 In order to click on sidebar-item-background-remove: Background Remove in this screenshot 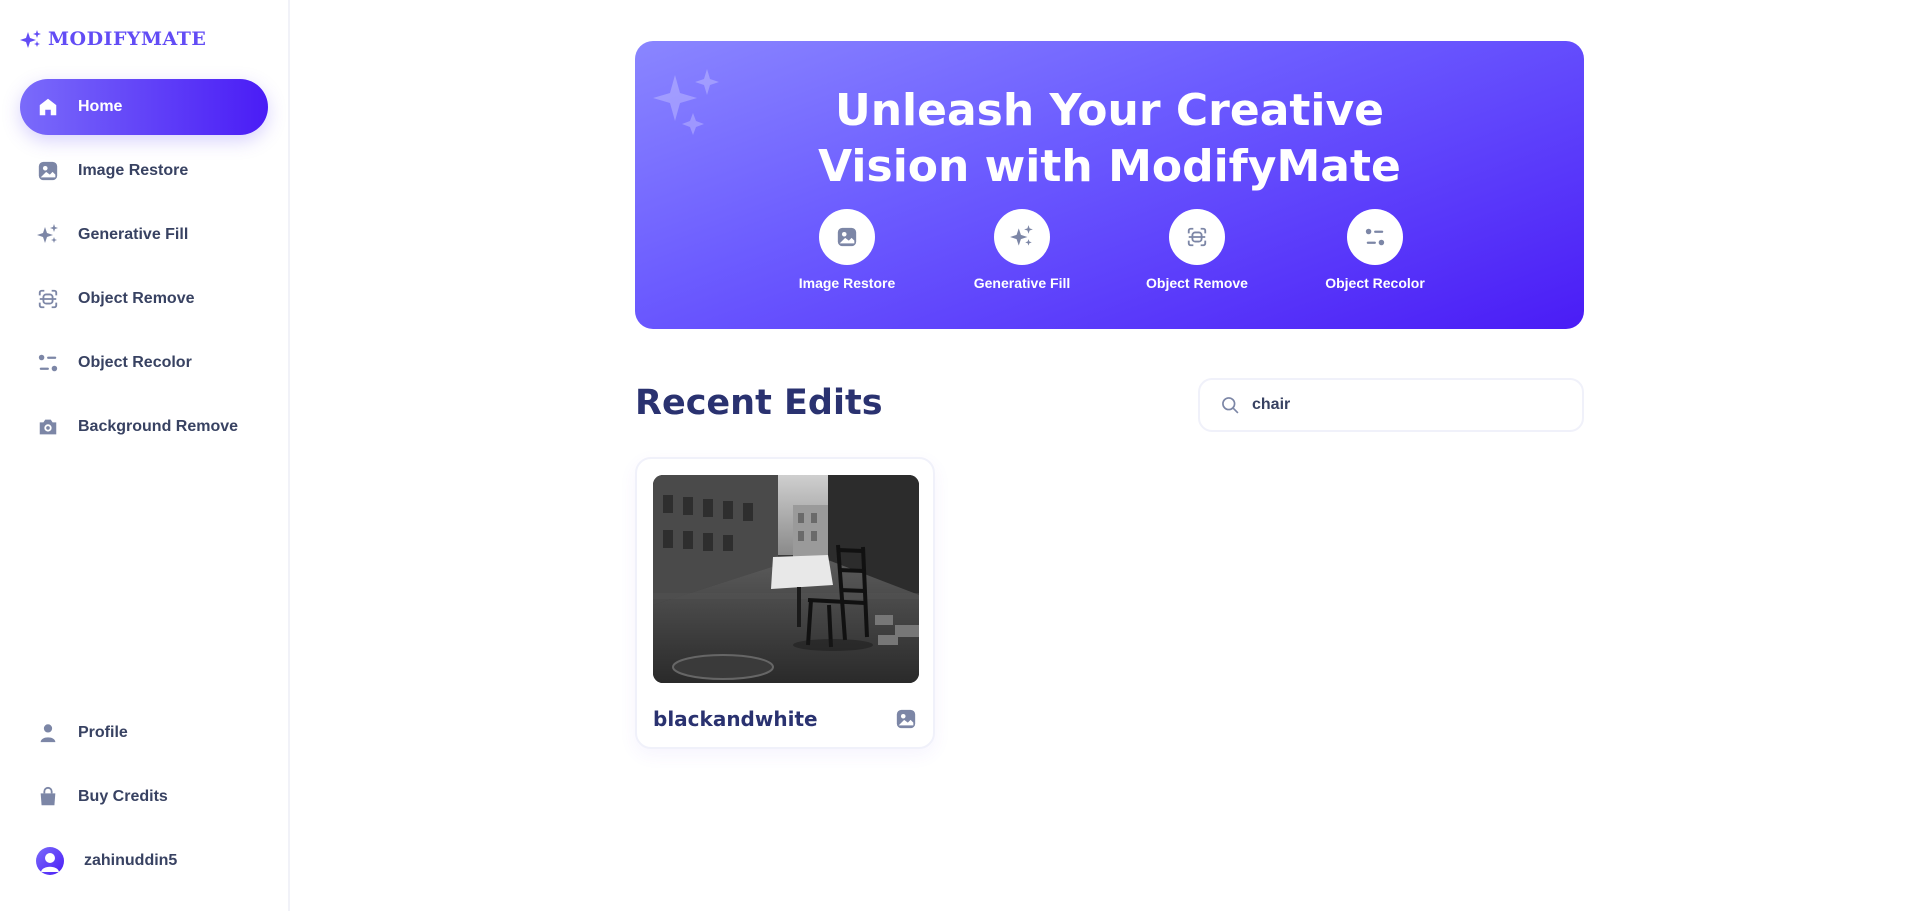, I will do `click(144, 427)`.